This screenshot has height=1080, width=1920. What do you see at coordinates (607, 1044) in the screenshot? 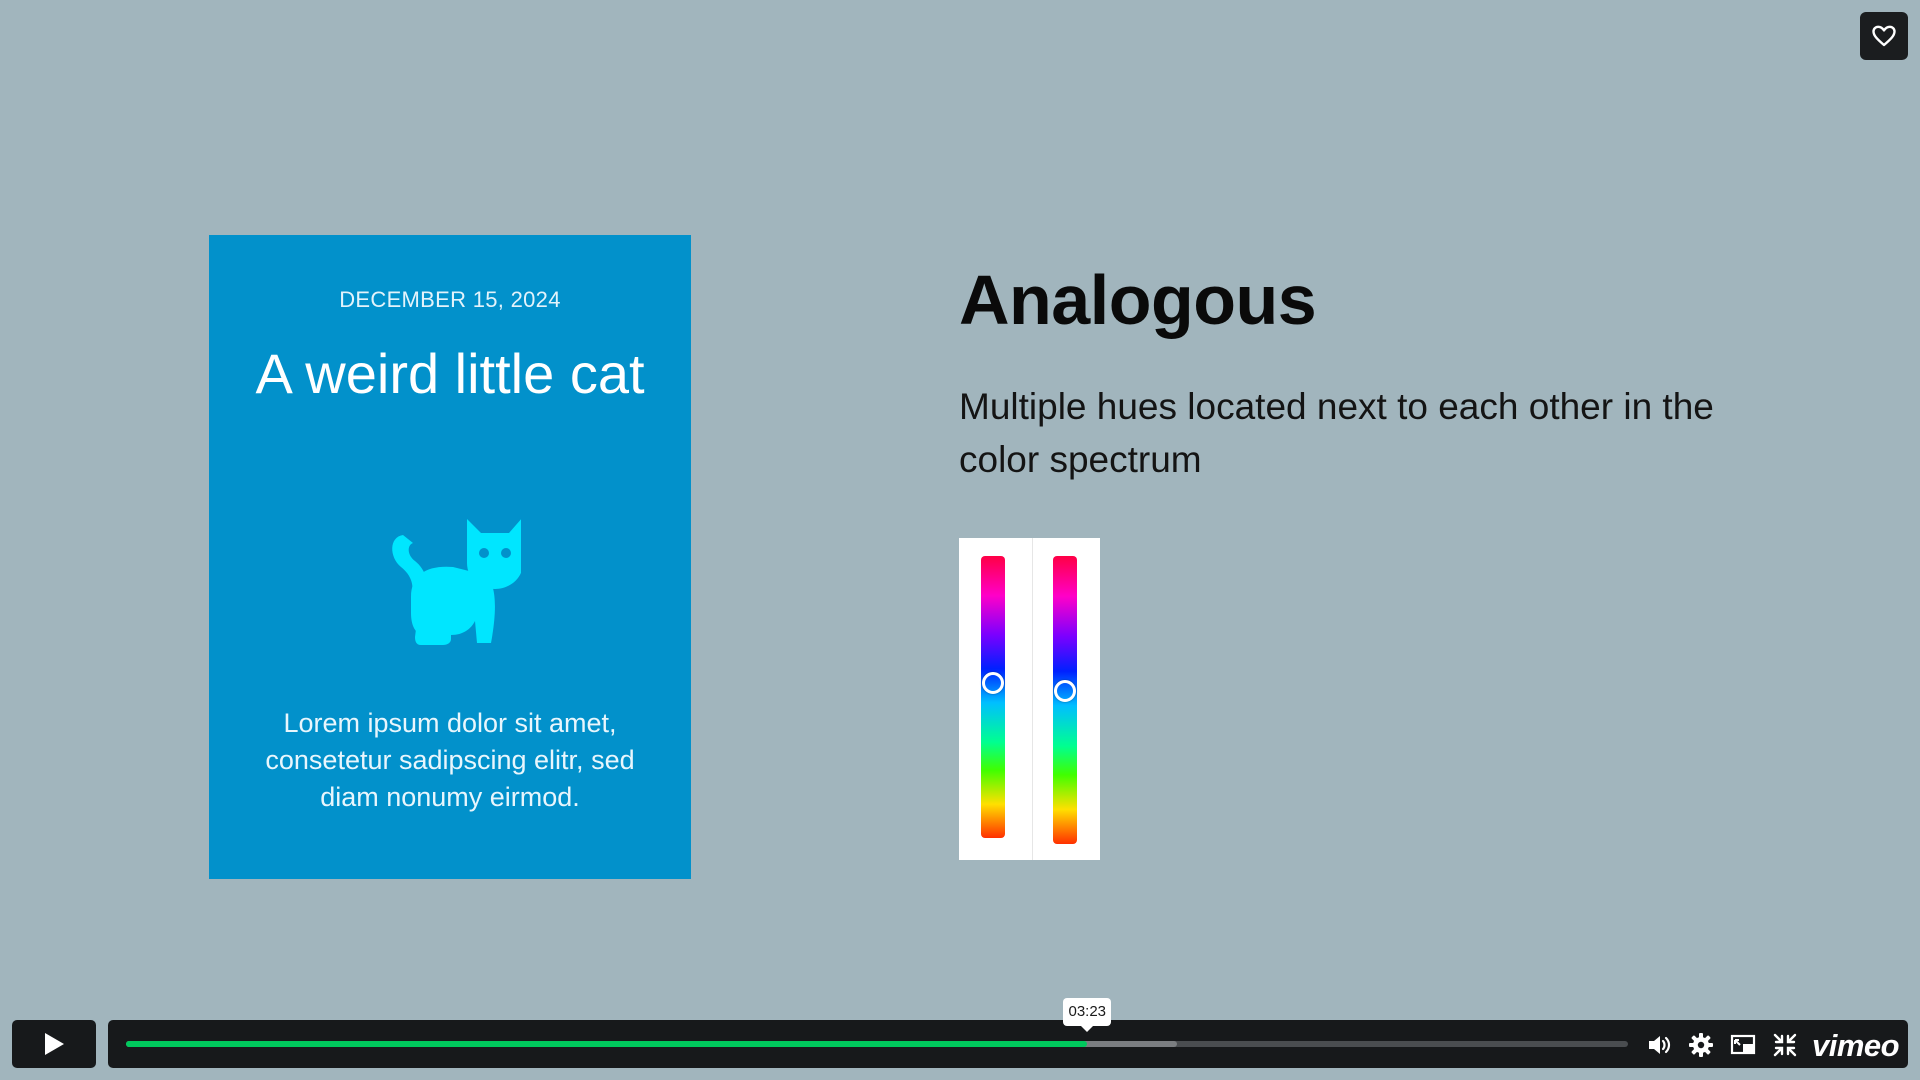
I see `played-bar` at bounding box center [607, 1044].